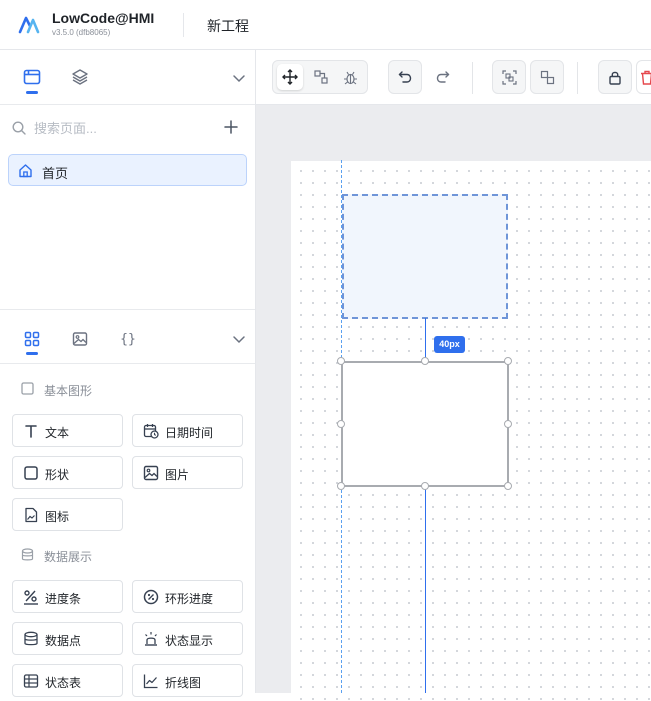 This screenshot has height=701, width=651. Describe the element at coordinates (29, 25) in the screenshot. I see `lowcode-logo-icon` at that location.